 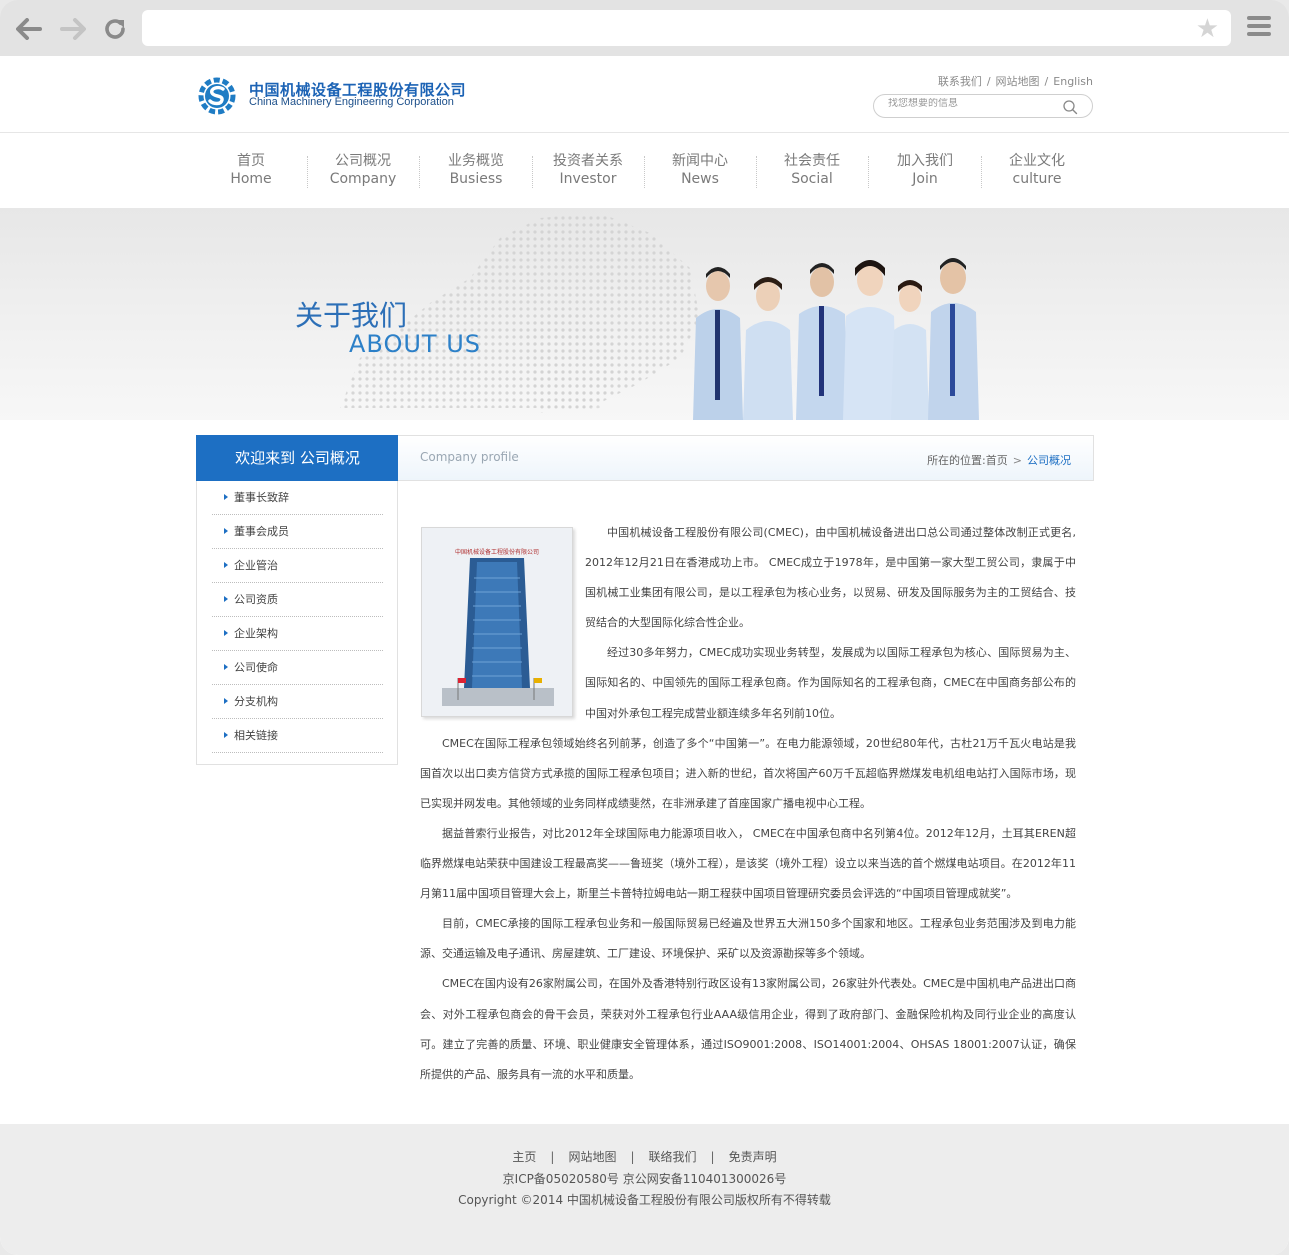 What do you see at coordinates (251, 179) in the screenshot?
I see `nav-label-en: Home` at bounding box center [251, 179].